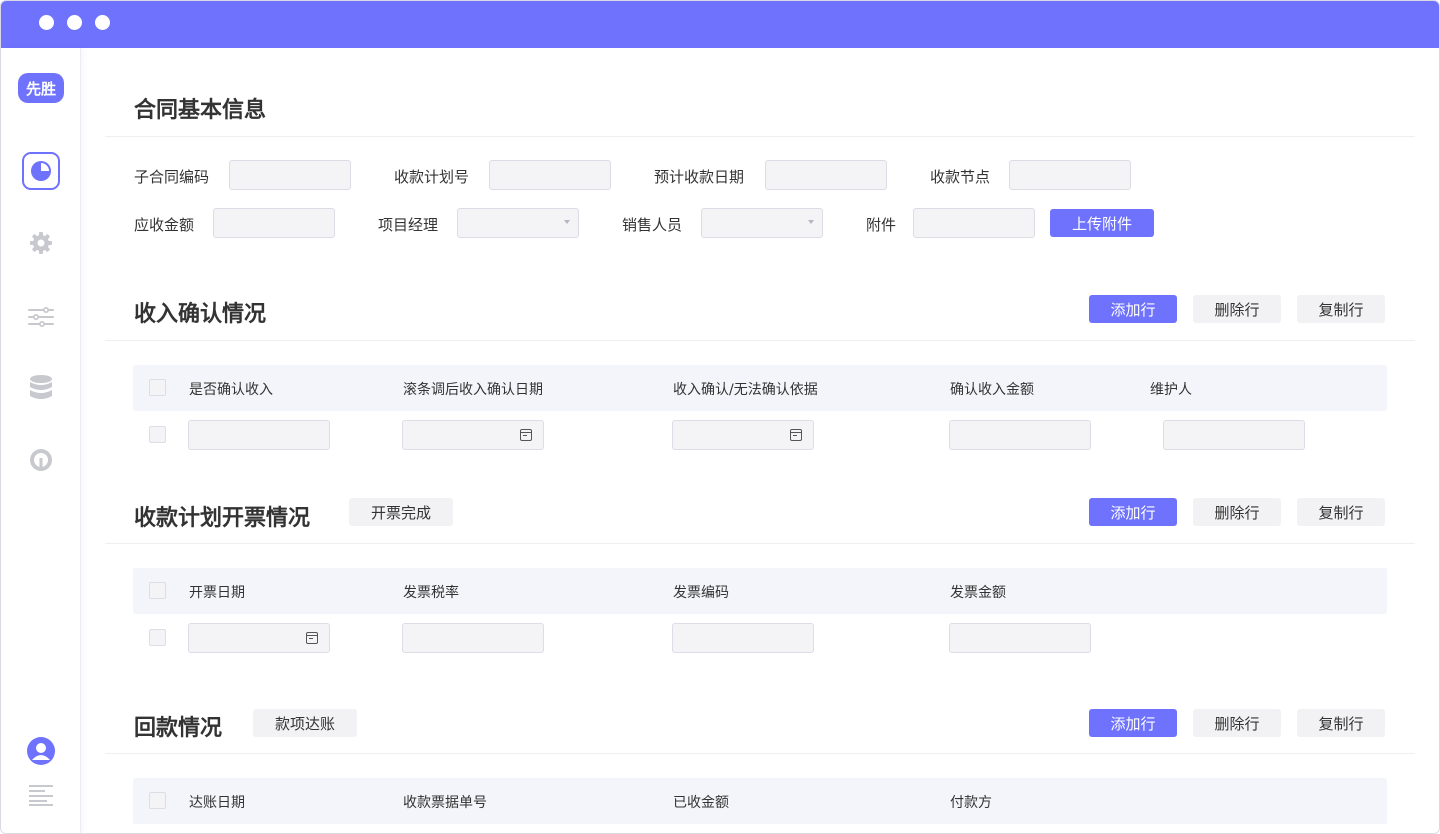 The width and height of the screenshot is (1440, 834). What do you see at coordinates (960, 177) in the screenshot?
I see `label-collection-node: 收款节点` at bounding box center [960, 177].